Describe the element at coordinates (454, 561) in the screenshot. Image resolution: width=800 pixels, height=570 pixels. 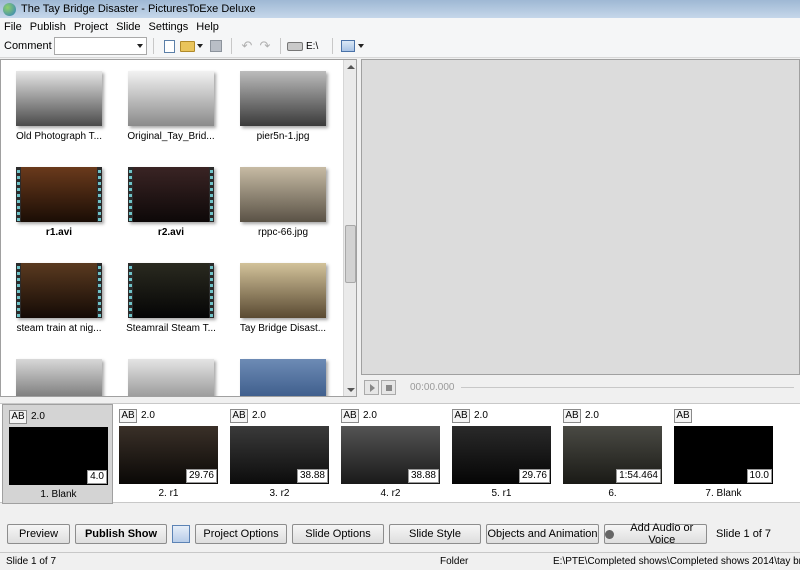
I see `status-type: Folder` at that location.